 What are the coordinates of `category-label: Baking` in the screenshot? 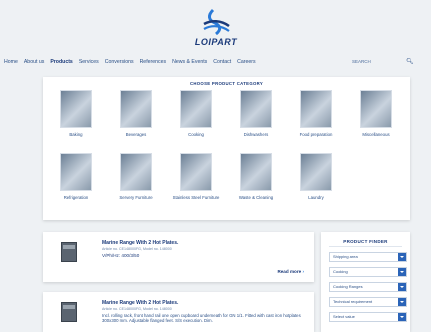 It's located at (76, 134).